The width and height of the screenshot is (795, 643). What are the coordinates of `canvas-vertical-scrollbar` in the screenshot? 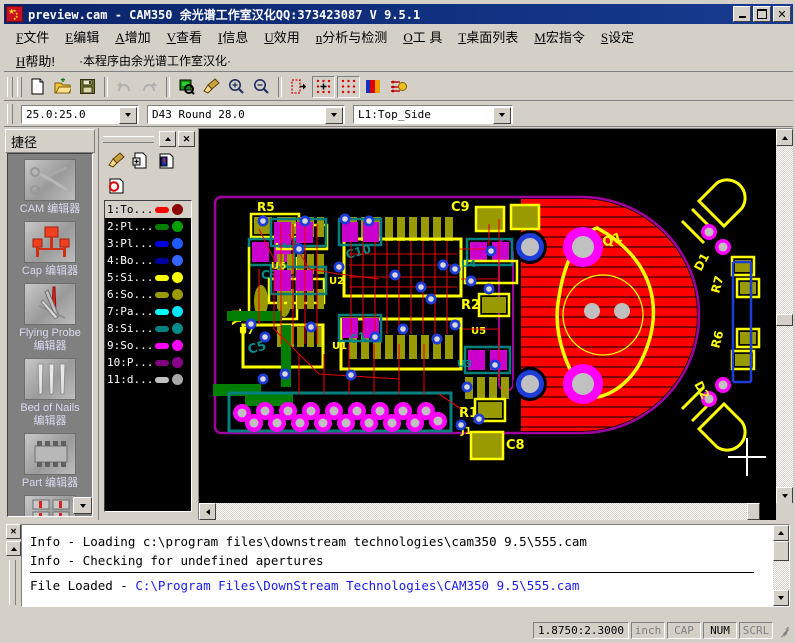 It's located at (784, 316).